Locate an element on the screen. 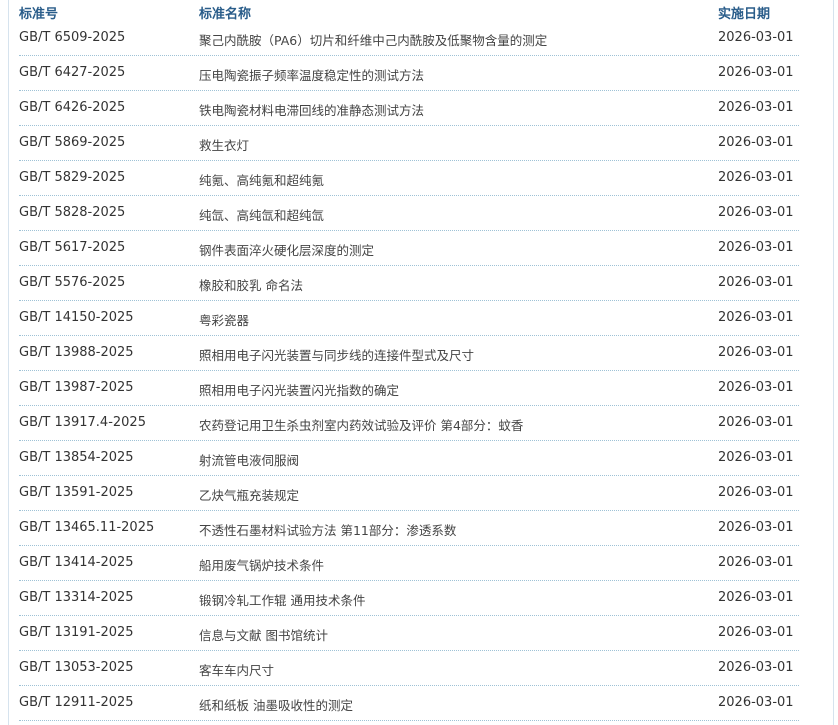  standard-code: GB/T 13591-2025 is located at coordinates (76, 492).